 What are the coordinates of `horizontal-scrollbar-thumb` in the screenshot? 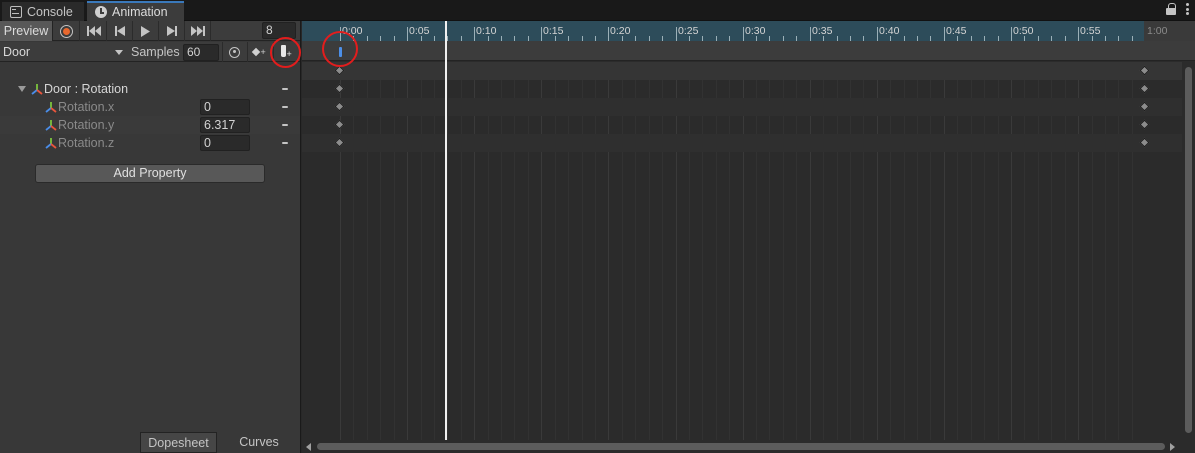 It's located at (741, 446).